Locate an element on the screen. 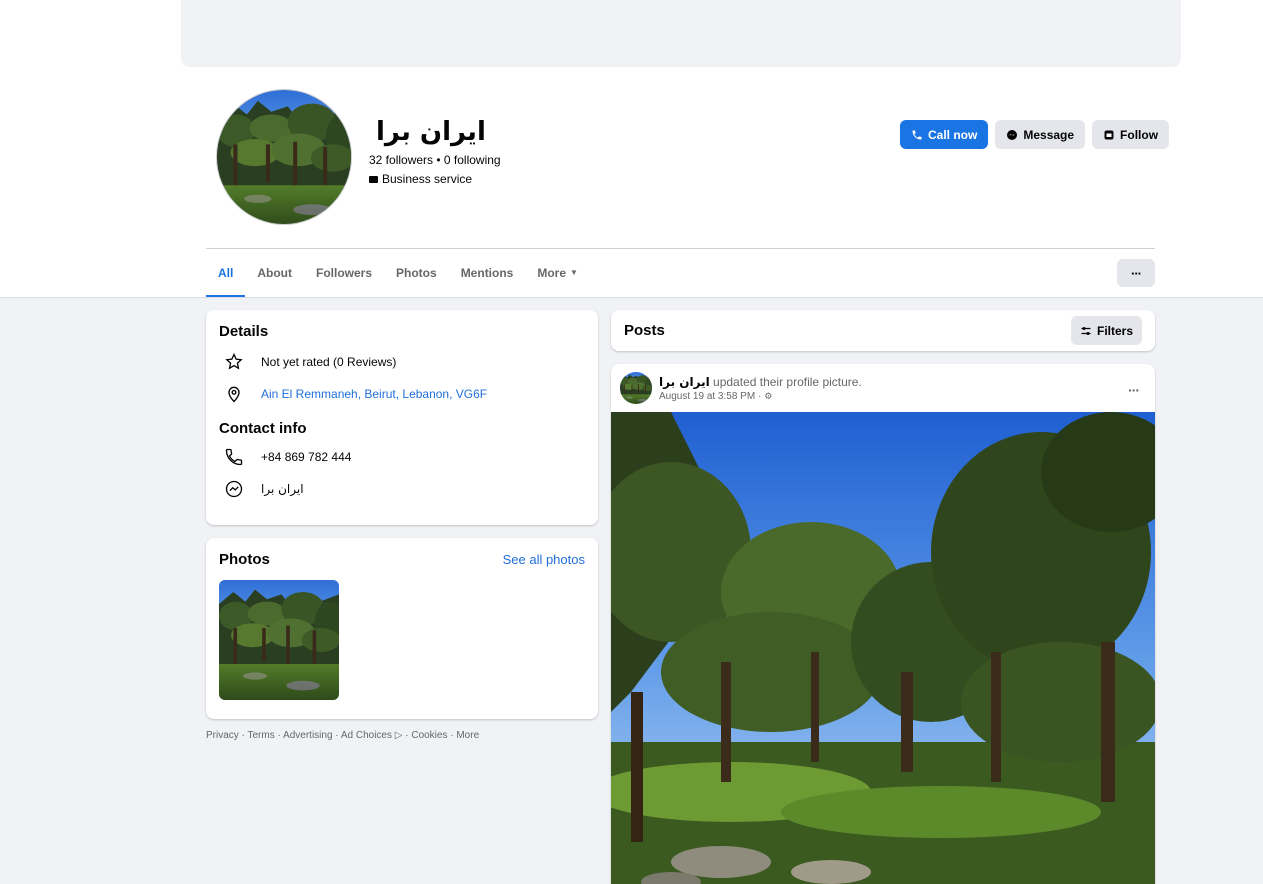 The width and height of the screenshot is (1263, 884). post-timestamp: August 19 at 3:58 PM · ⚙ is located at coordinates (760, 396).